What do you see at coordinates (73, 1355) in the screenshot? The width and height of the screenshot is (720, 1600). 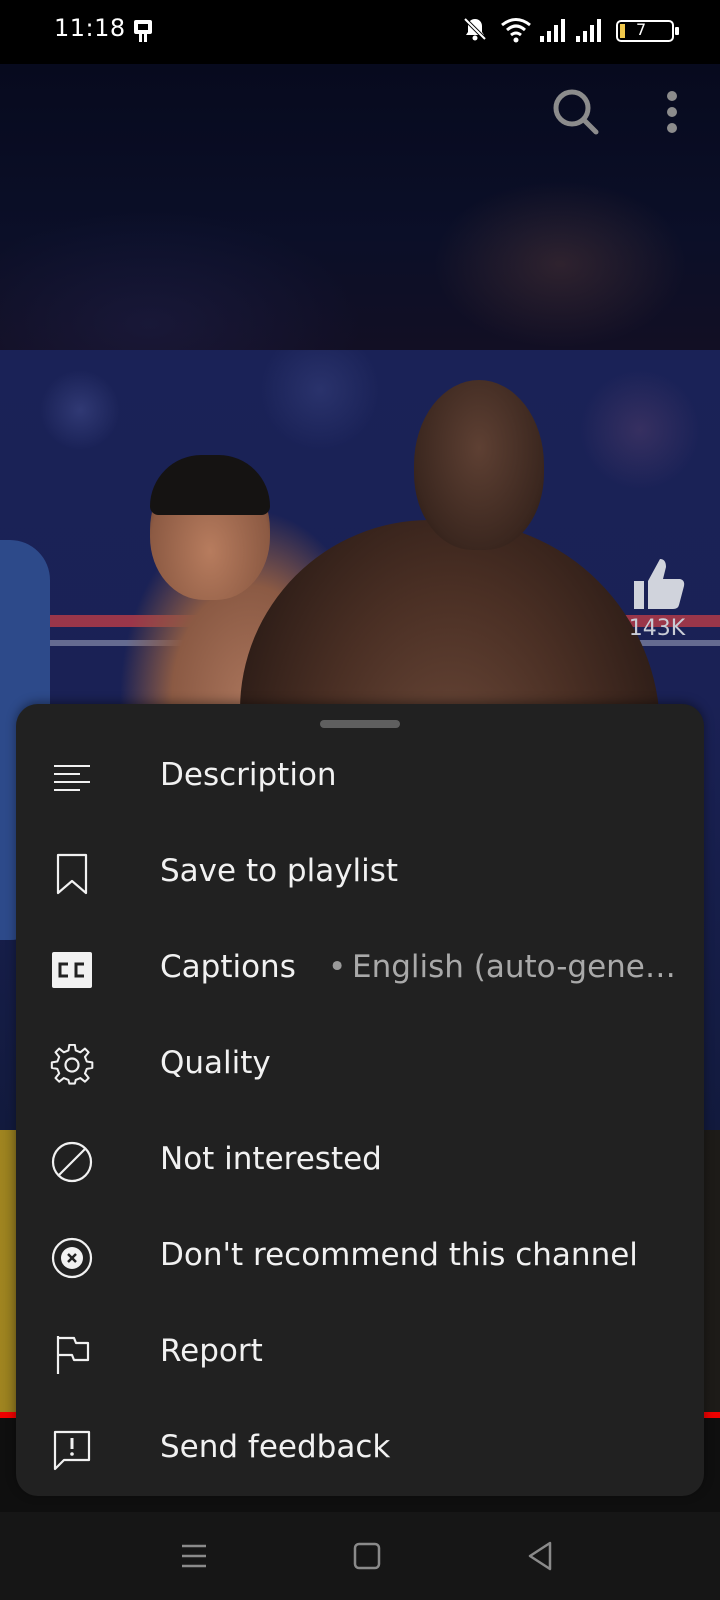 I see `flag-icon` at bounding box center [73, 1355].